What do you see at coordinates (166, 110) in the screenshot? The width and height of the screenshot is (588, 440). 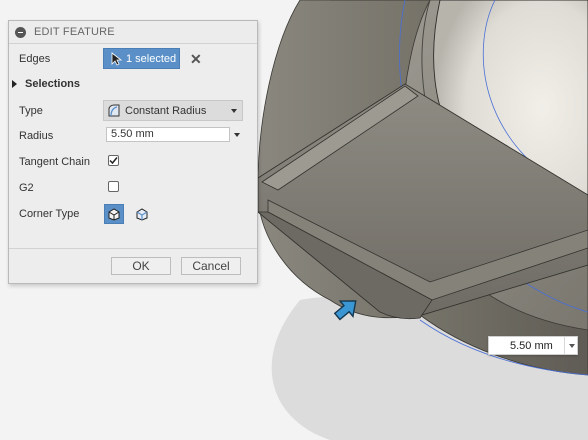 I see `type-value: Constant Radius` at bounding box center [166, 110].